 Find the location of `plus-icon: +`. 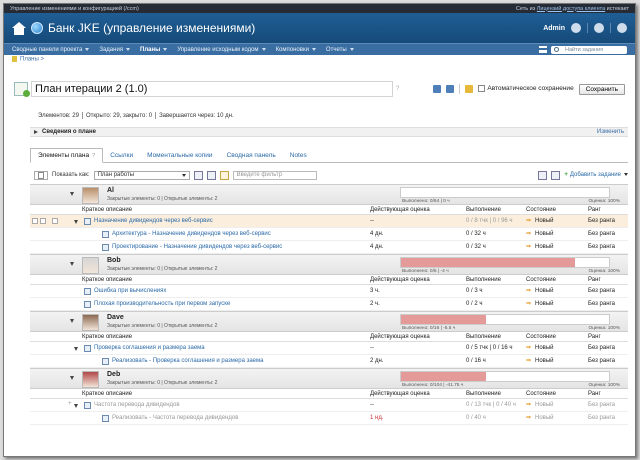

plus-icon: + is located at coordinates (70, 404).